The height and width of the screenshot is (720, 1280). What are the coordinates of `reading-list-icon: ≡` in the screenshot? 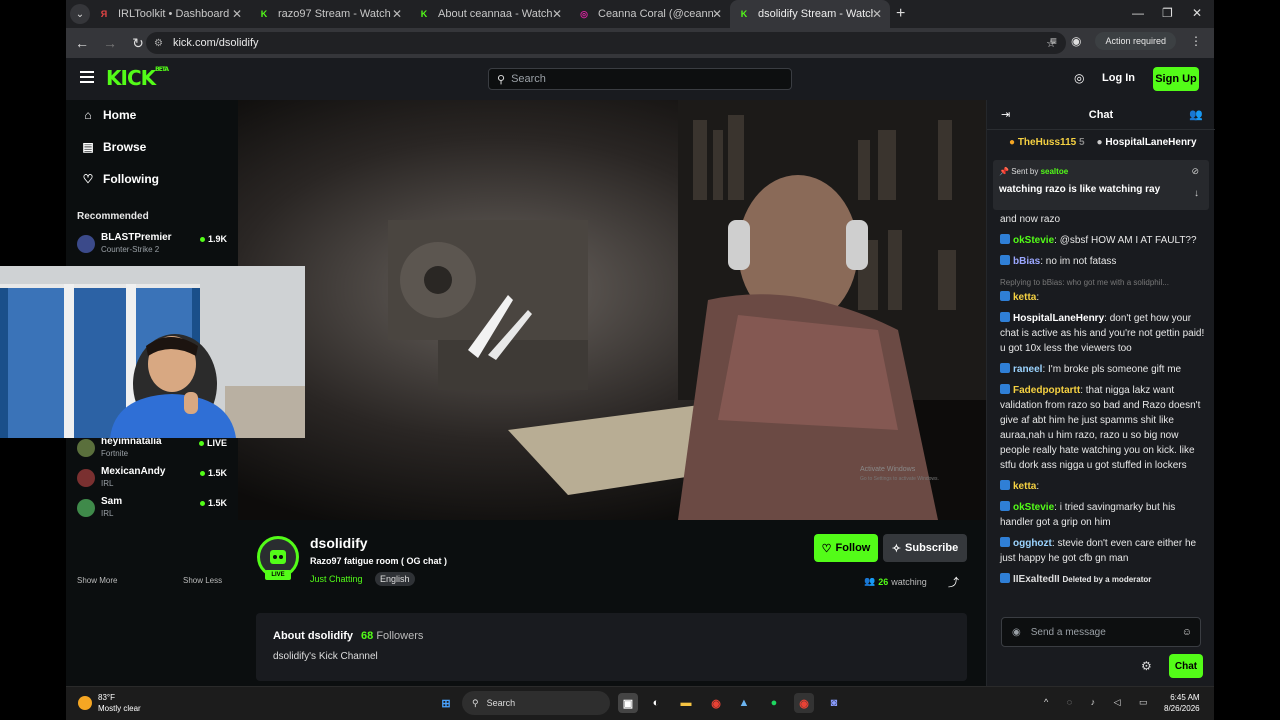 It's located at (1053, 41).